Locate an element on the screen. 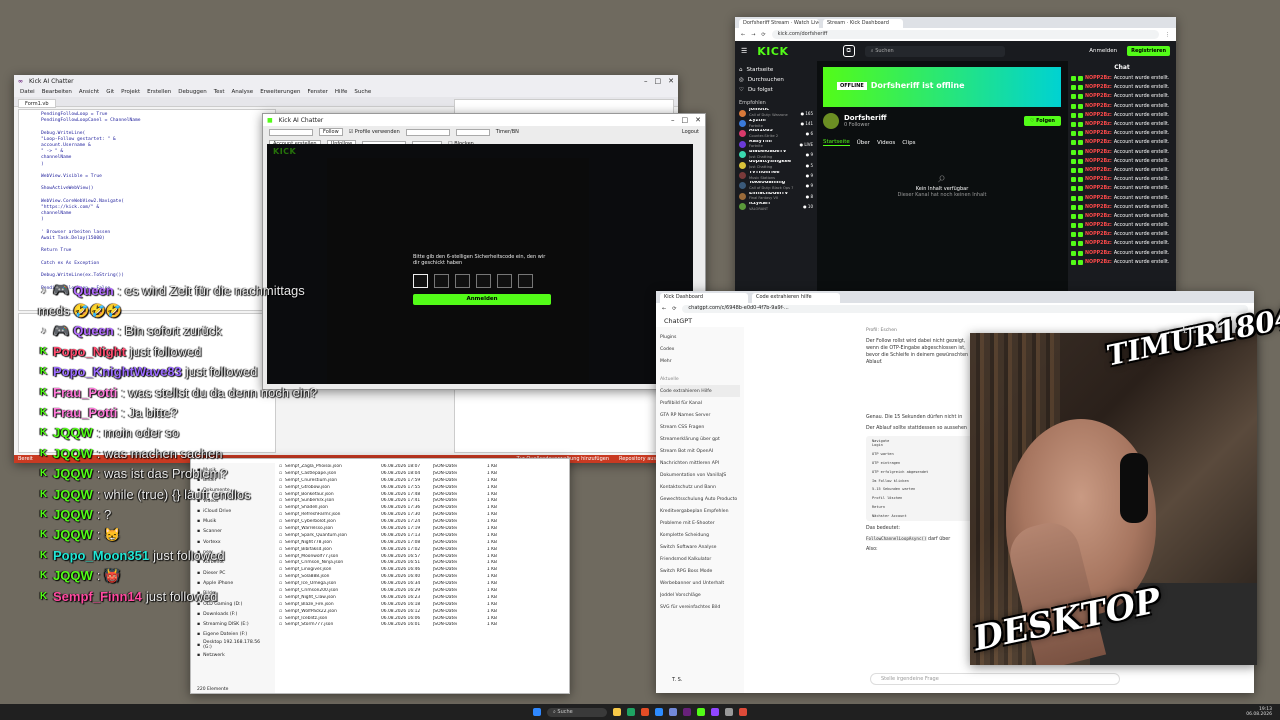  chat-history-item: Werbebanner und Unterhalt is located at coordinates (700, 583).